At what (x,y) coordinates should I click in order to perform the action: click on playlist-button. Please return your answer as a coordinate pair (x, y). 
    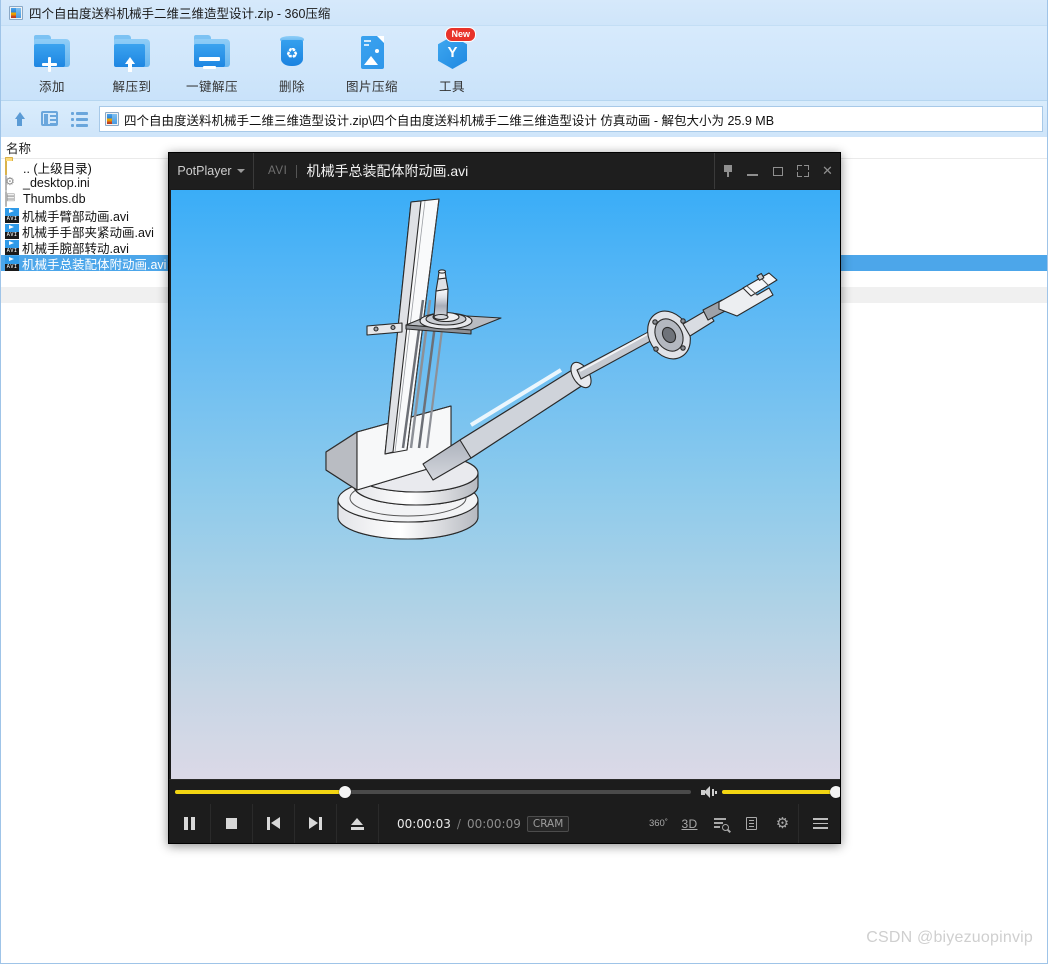
    Looking at the image, I should click on (751, 823).